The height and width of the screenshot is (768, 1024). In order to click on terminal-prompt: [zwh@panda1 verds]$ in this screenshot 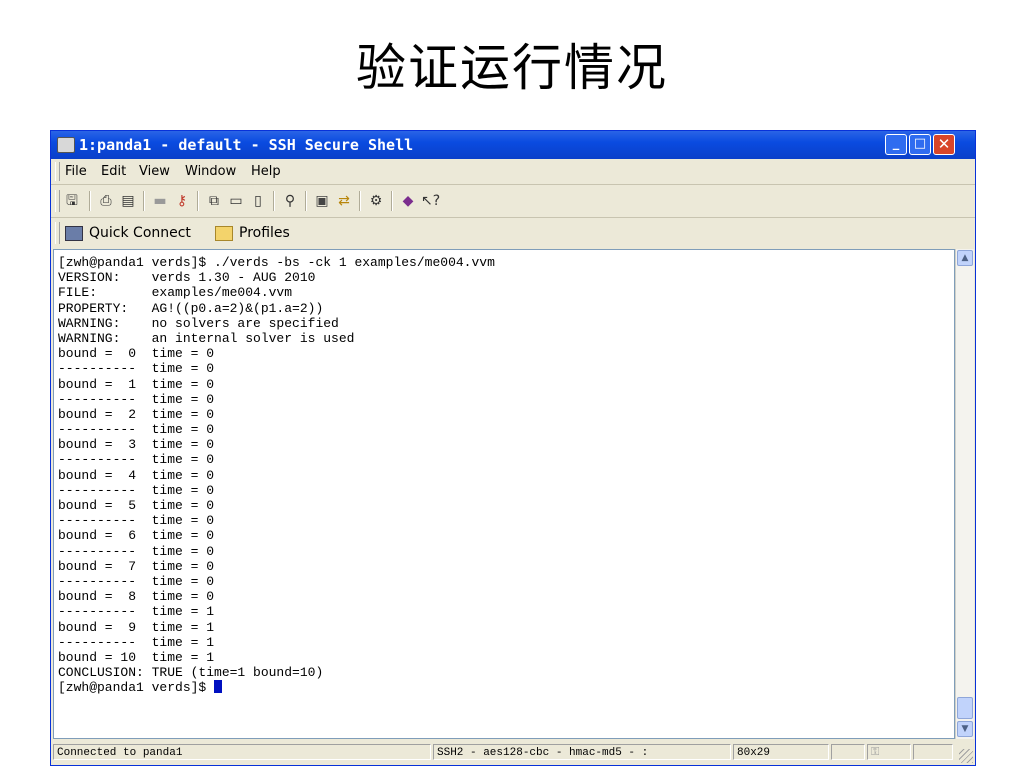, I will do `click(136, 688)`.